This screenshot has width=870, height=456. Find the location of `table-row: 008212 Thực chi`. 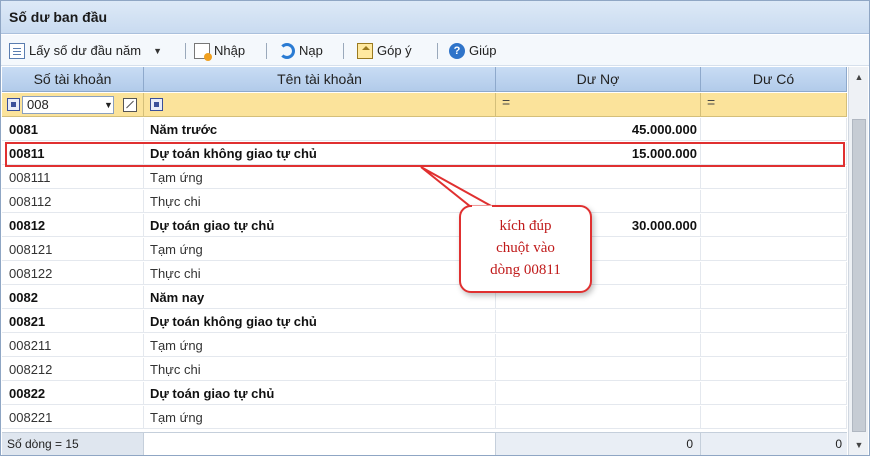

table-row: 008212 Thực chi is located at coordinates (424, 369).